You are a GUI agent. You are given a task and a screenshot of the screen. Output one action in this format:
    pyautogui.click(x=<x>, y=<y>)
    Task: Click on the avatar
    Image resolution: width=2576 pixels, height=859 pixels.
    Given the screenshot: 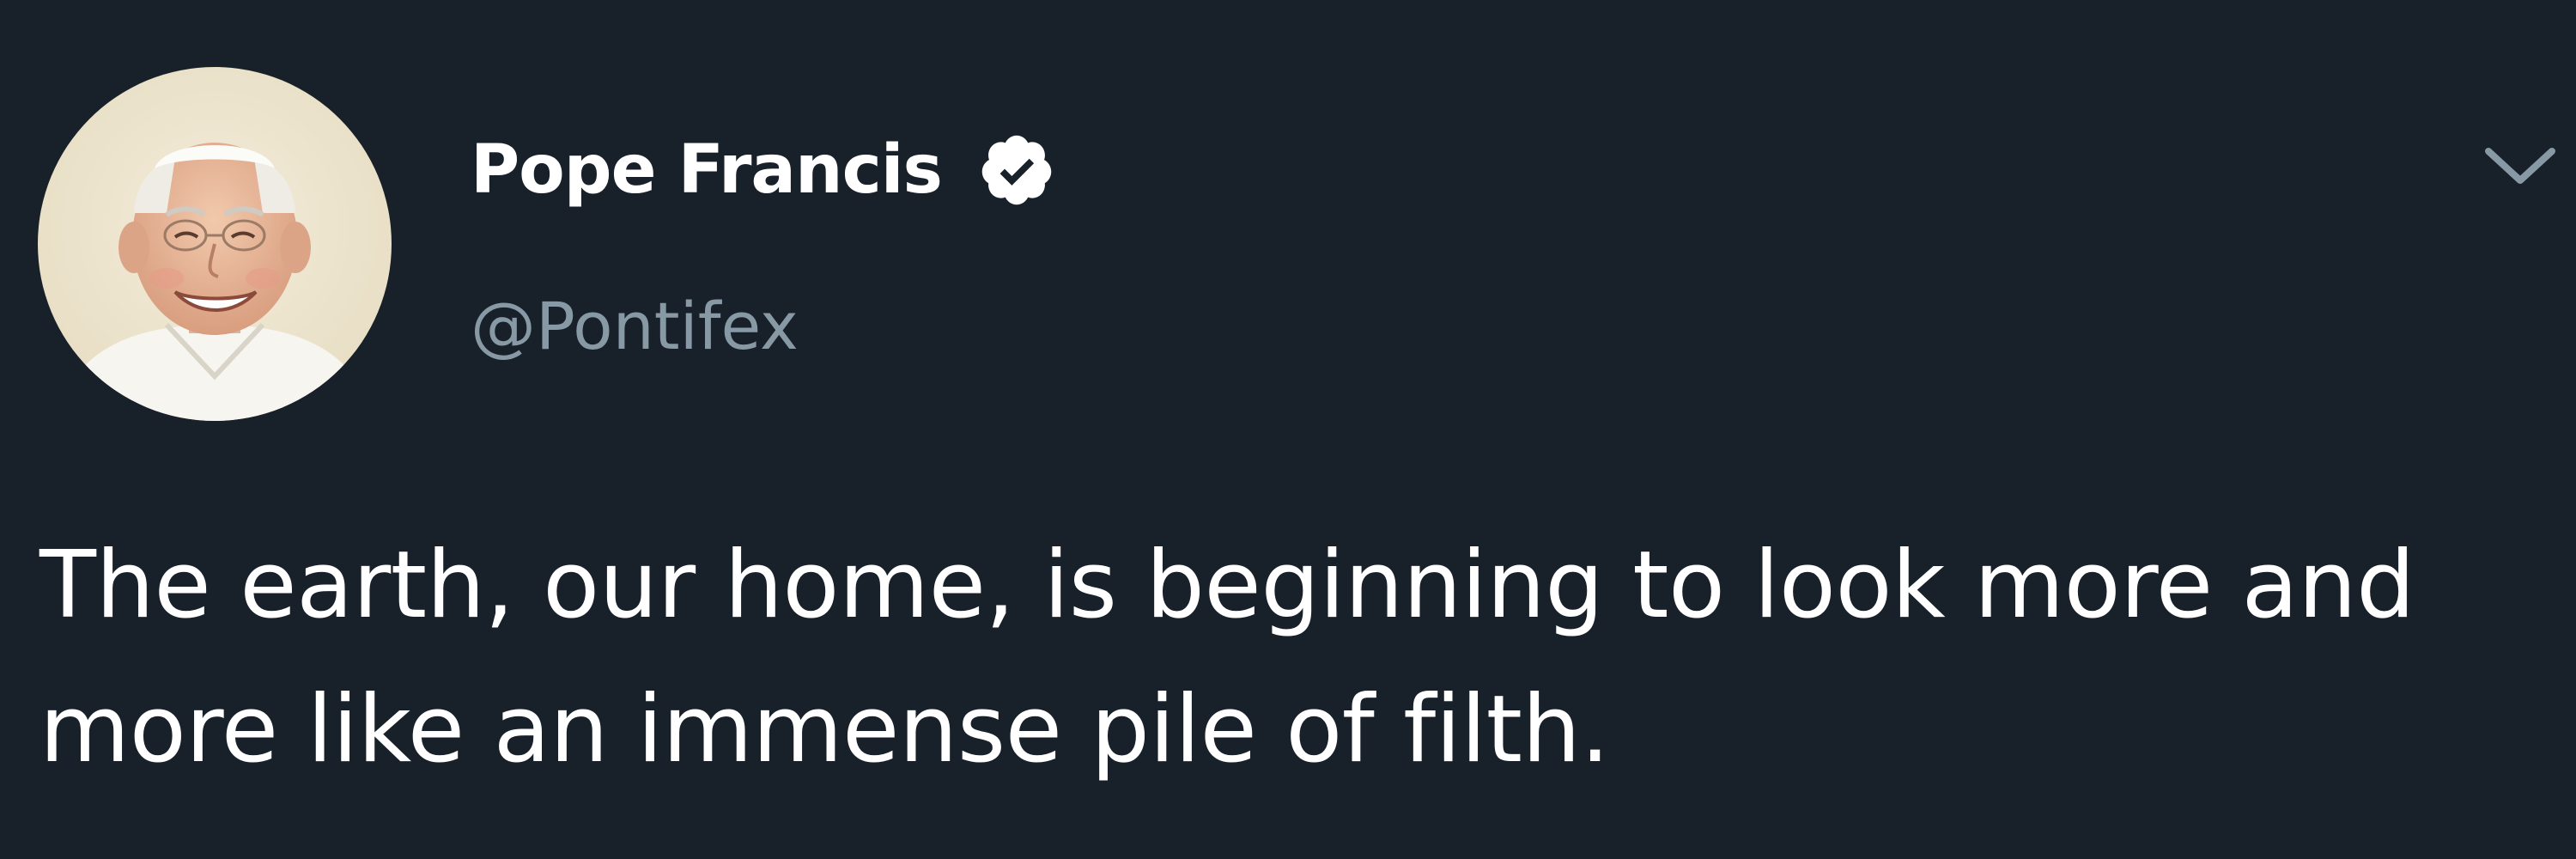 What is the action you would take?
    pyautogui.click(x=215, y=244)
    